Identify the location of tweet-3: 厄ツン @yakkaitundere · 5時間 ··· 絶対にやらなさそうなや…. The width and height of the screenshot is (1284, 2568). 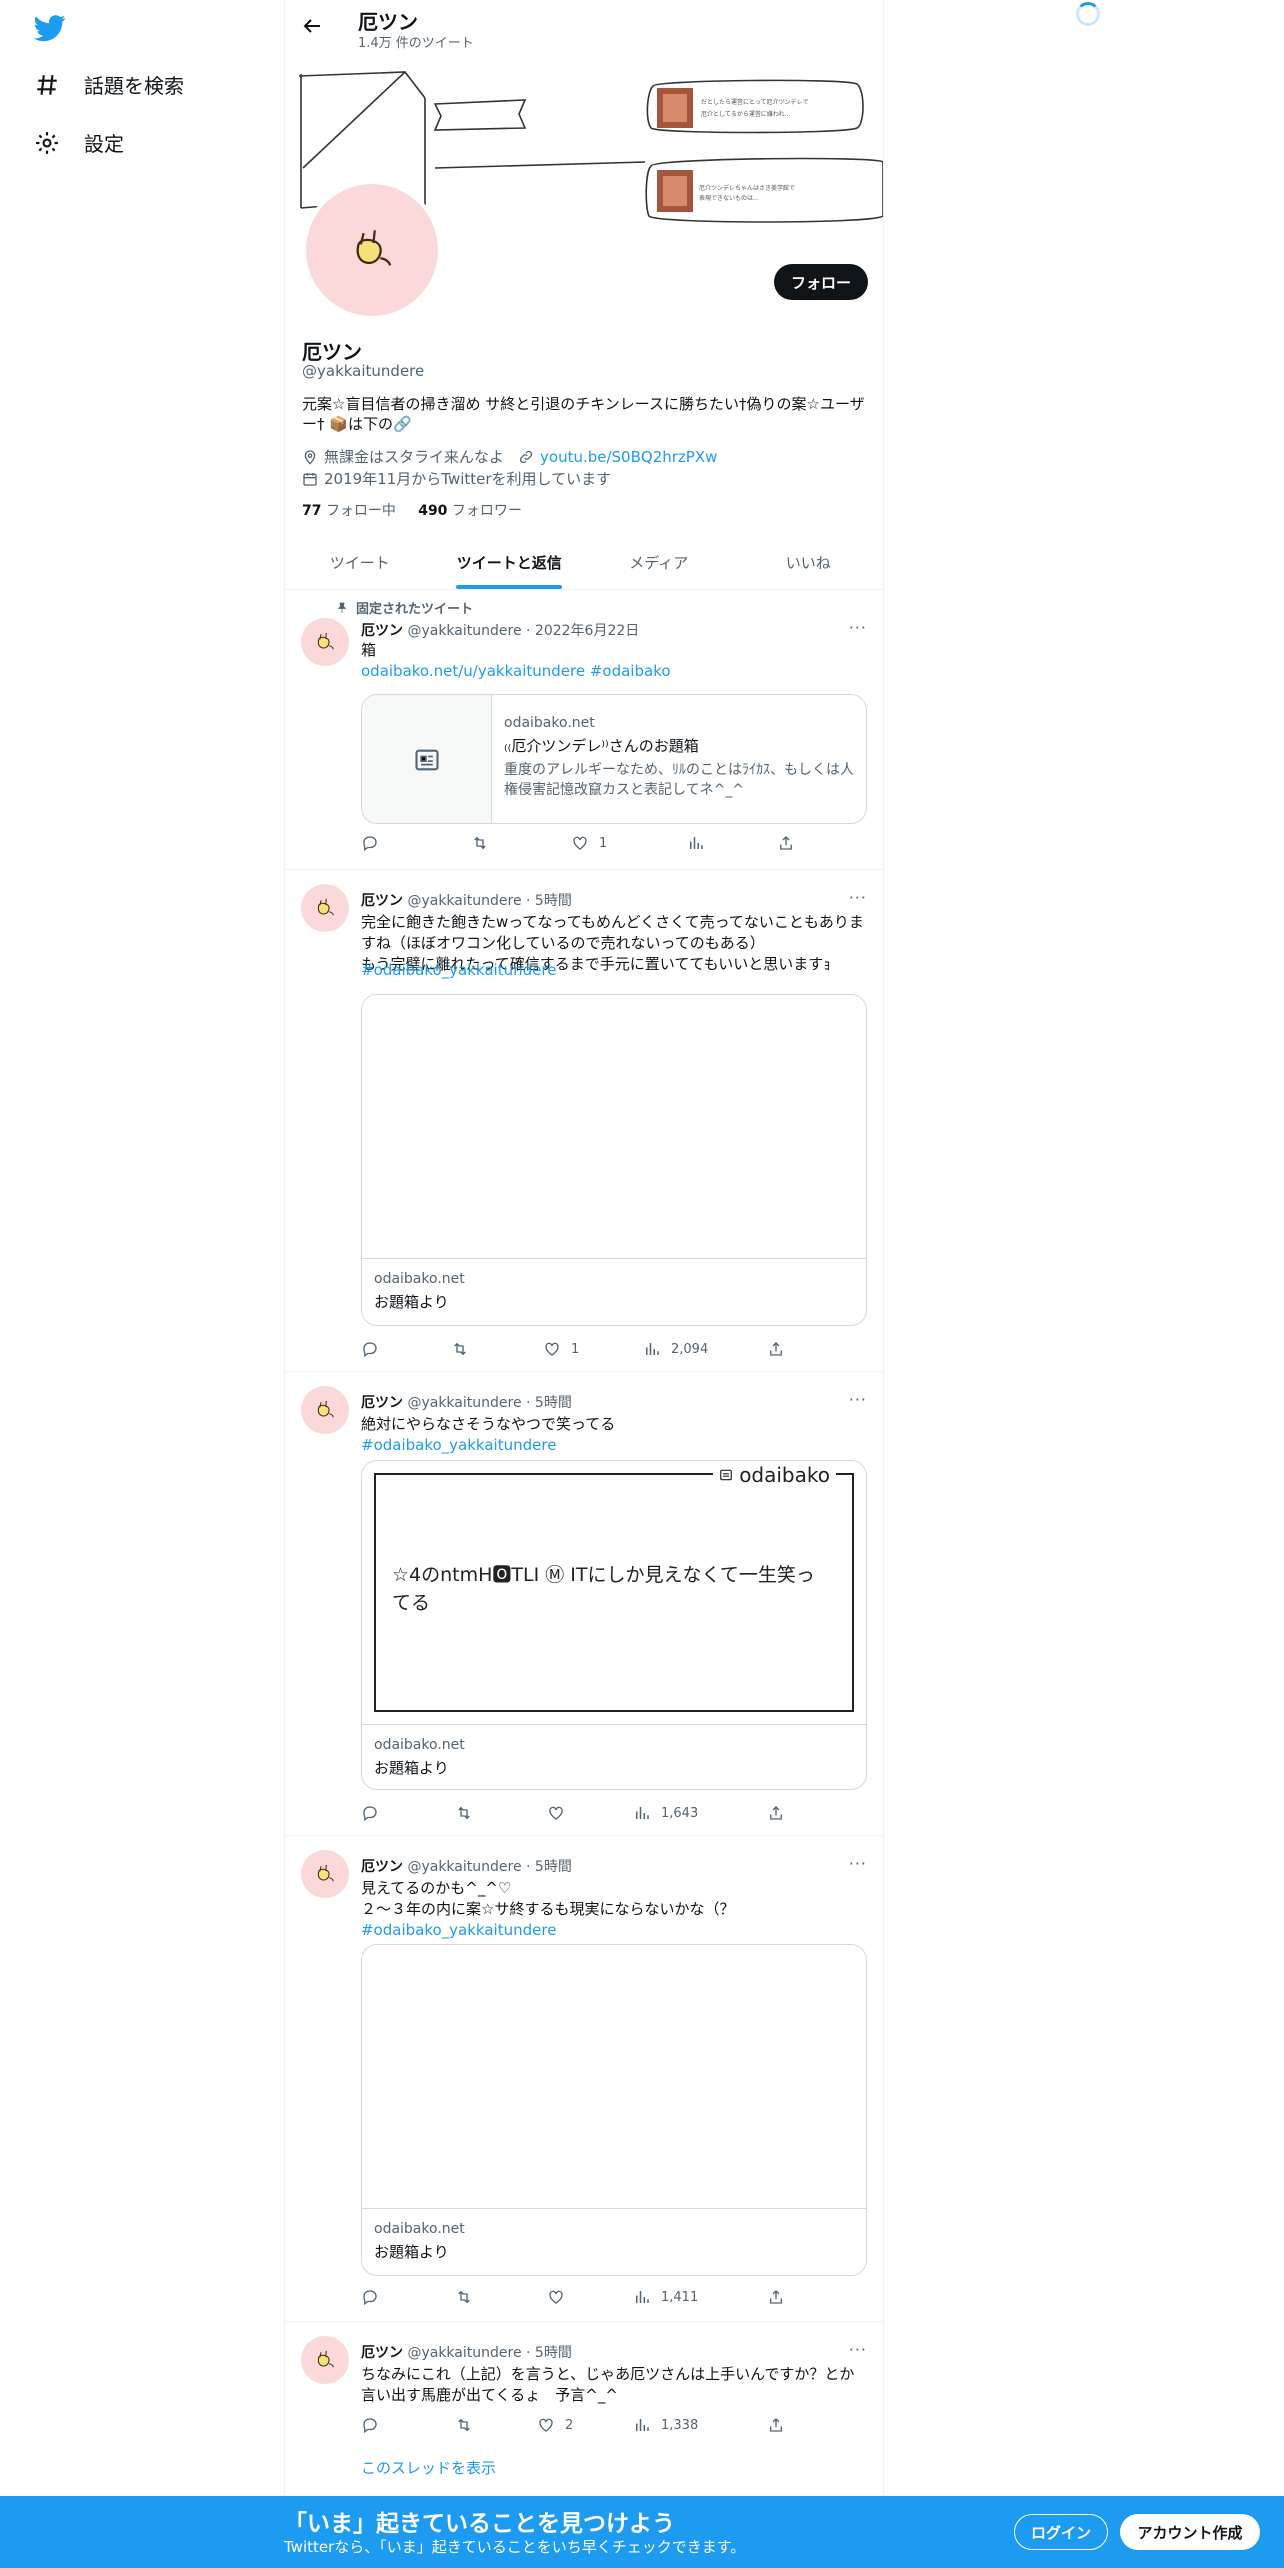
(584, 1604).